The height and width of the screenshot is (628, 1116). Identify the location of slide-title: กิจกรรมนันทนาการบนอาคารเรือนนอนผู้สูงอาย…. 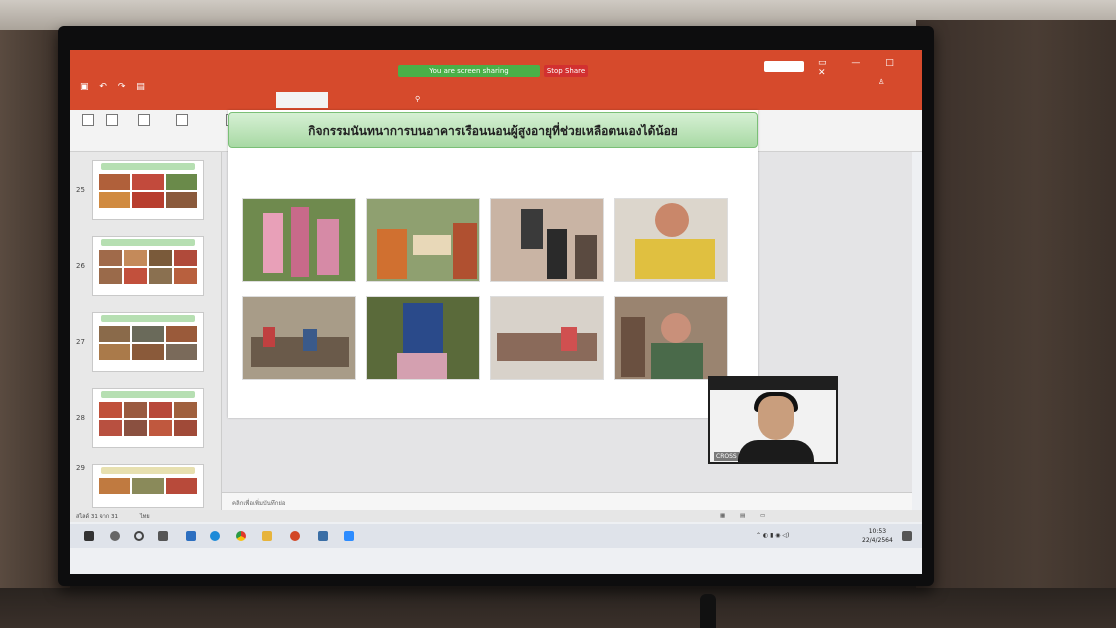
(493, 130).